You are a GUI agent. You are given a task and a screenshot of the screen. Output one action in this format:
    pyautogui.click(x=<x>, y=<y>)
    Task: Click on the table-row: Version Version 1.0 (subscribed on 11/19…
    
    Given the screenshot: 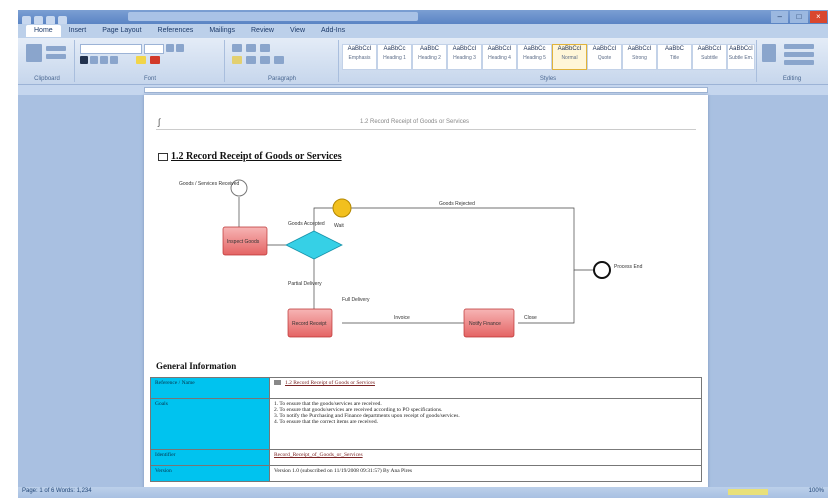 What is the action you would take?
    pyautogui.click(x=426, y=473)
    